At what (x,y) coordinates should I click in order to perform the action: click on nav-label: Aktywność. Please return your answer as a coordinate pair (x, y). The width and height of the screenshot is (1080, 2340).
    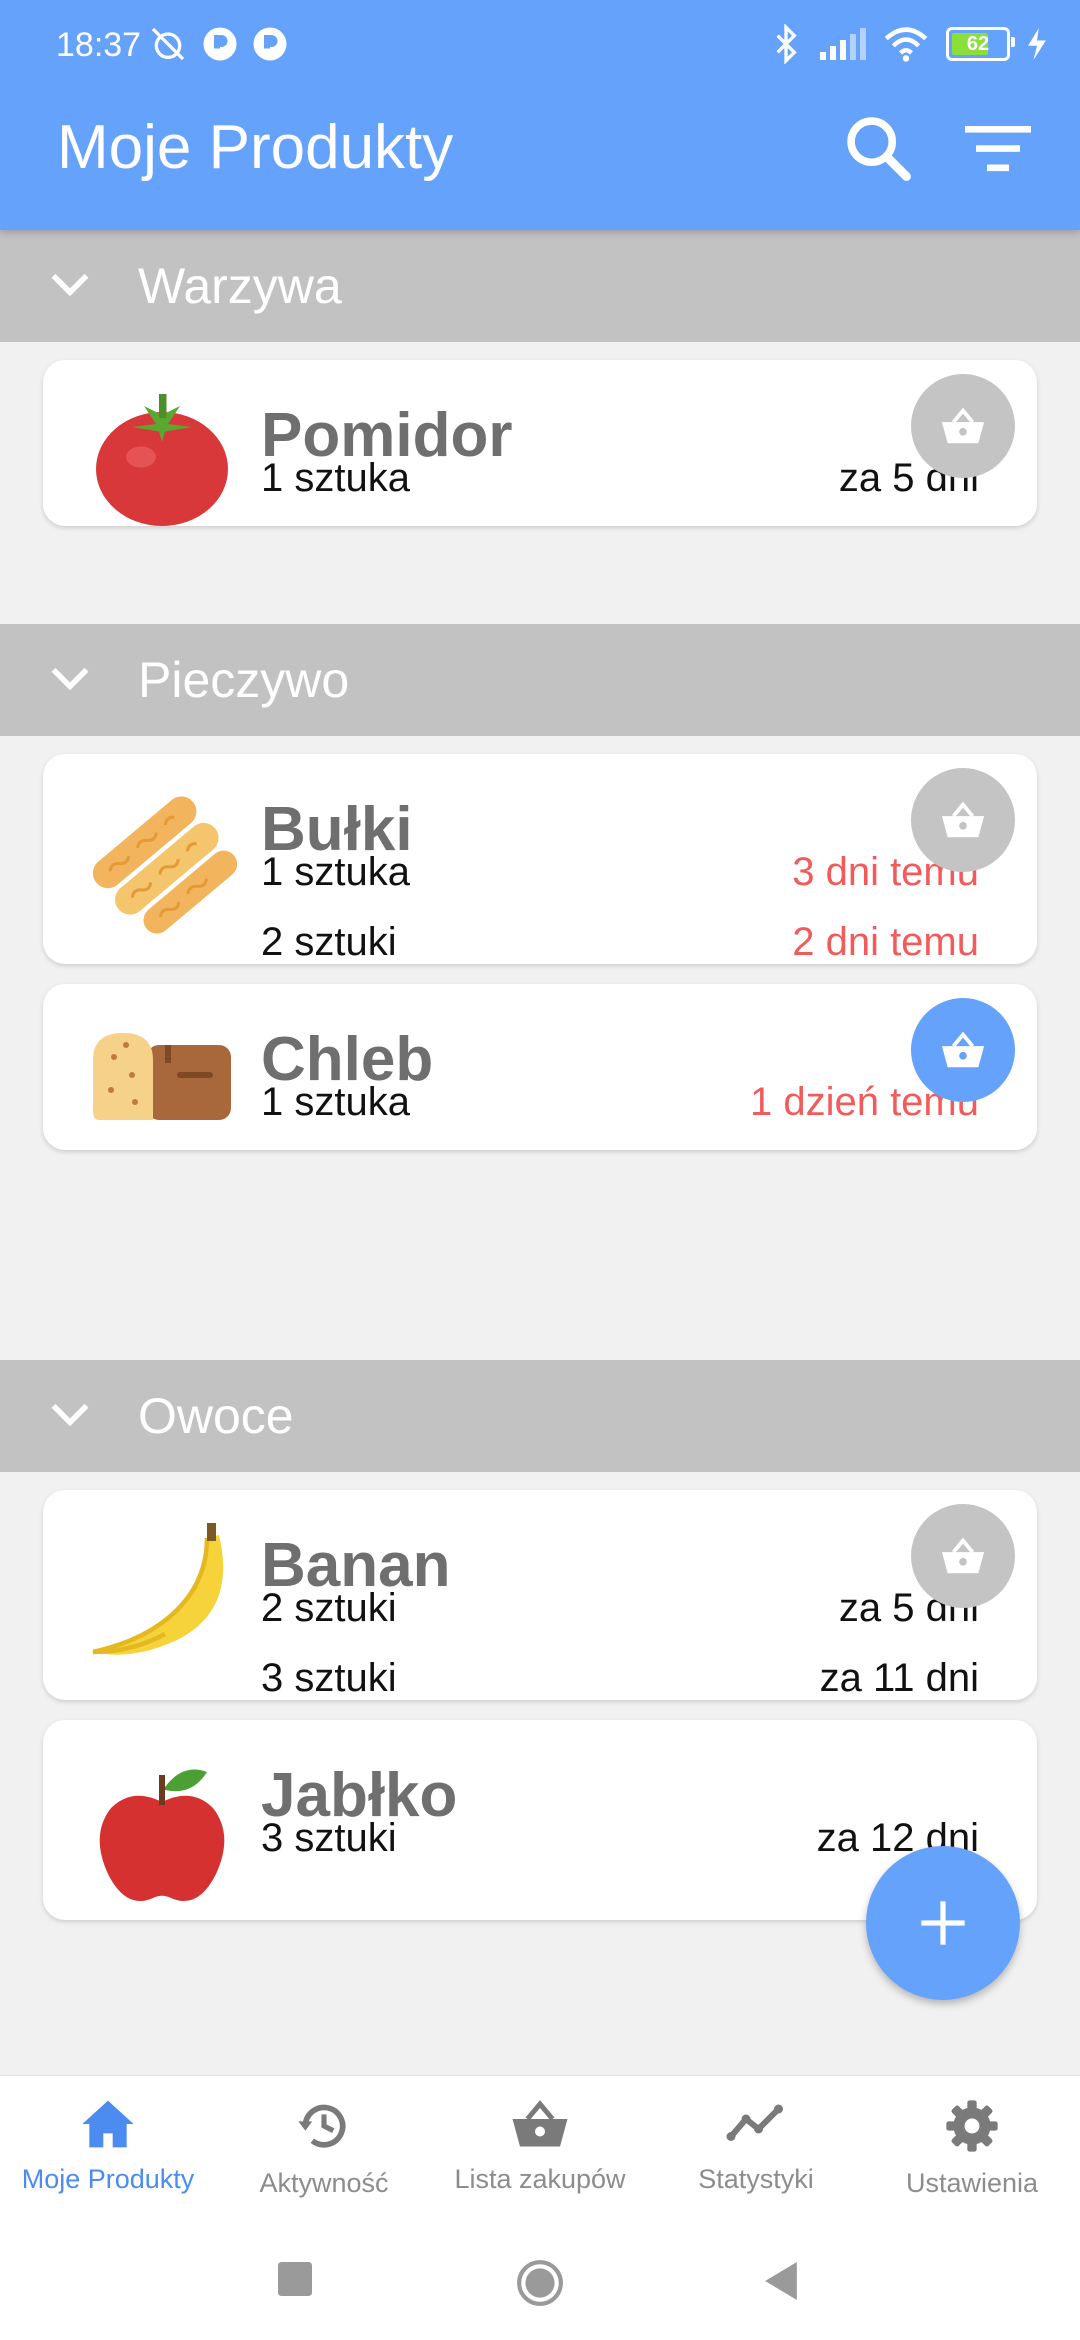
    Looking at the image, I should click on (324, 2183).